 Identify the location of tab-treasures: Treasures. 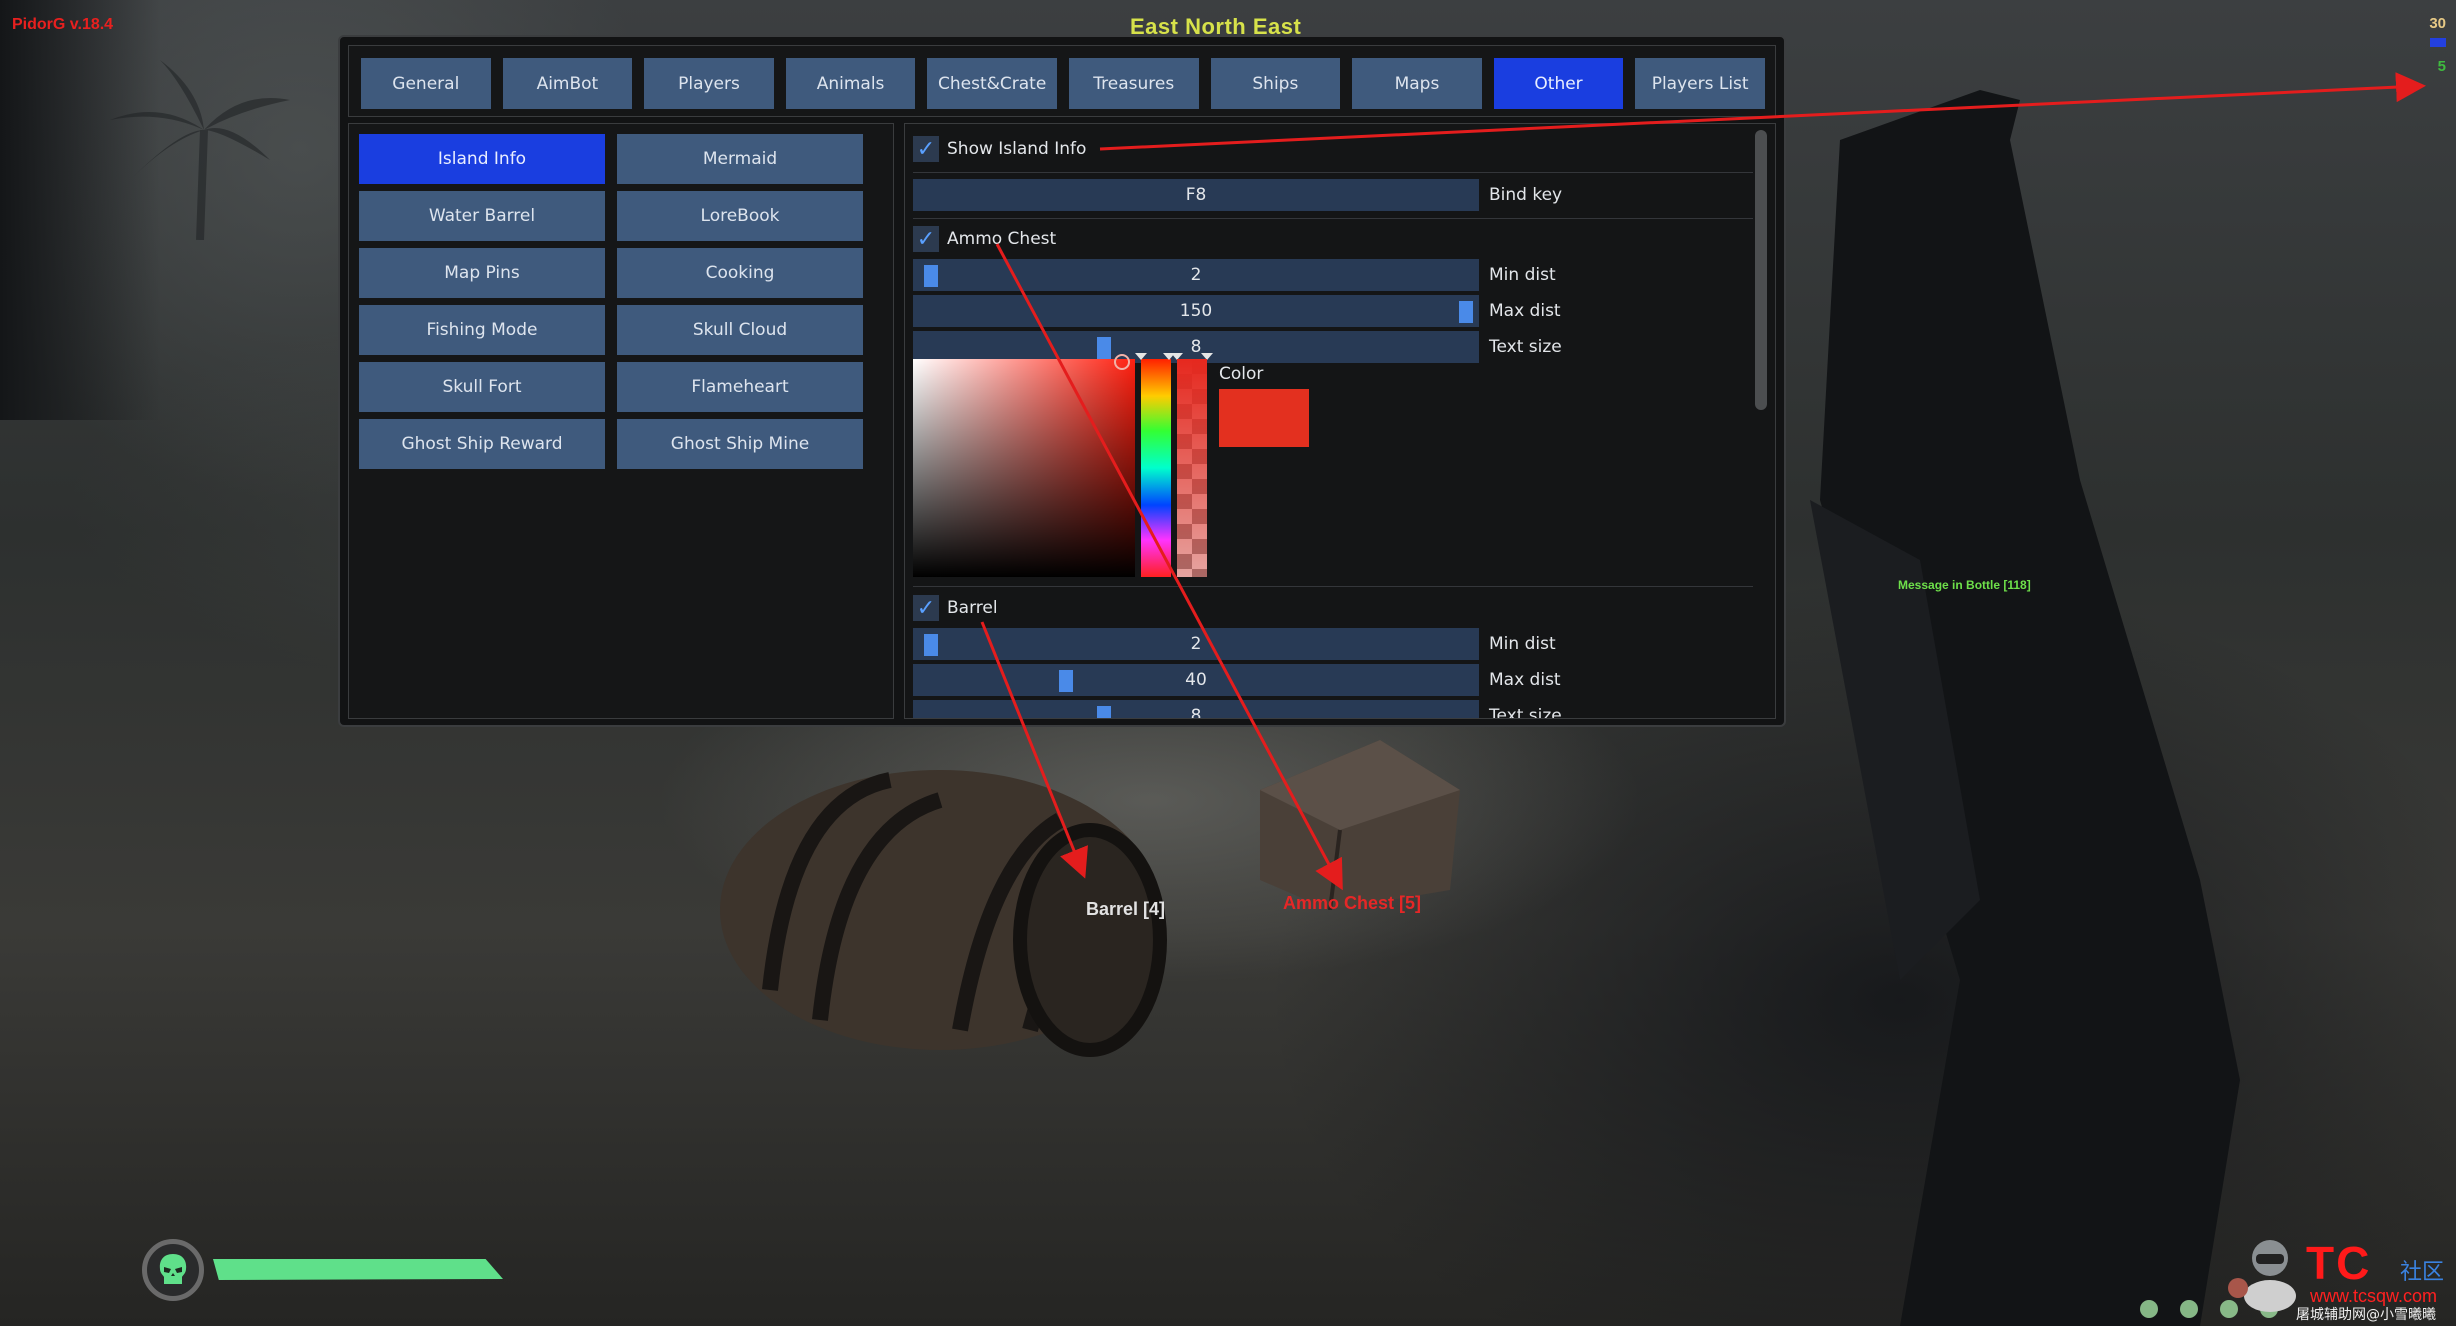
(1133, 83).